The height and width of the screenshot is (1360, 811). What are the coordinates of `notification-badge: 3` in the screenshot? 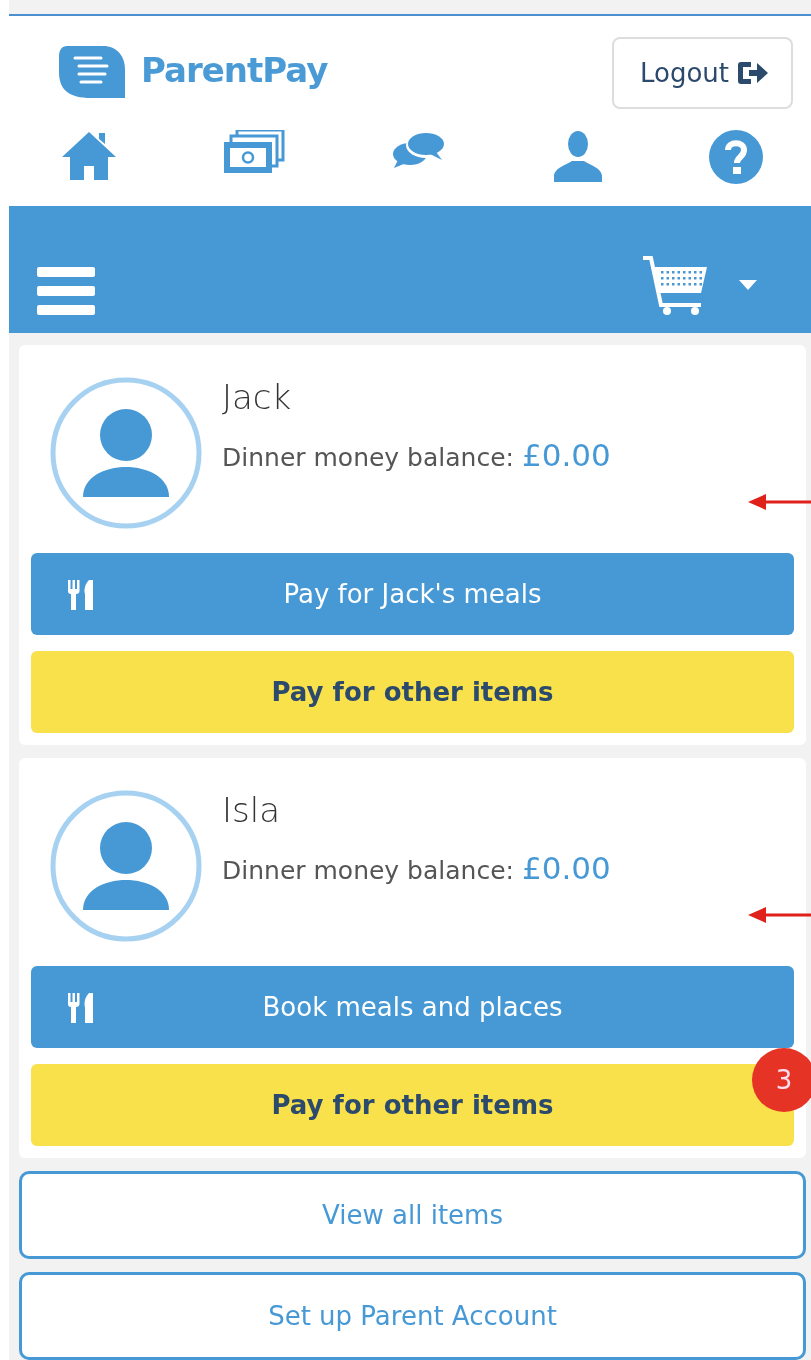 It's located at (781, 1080).